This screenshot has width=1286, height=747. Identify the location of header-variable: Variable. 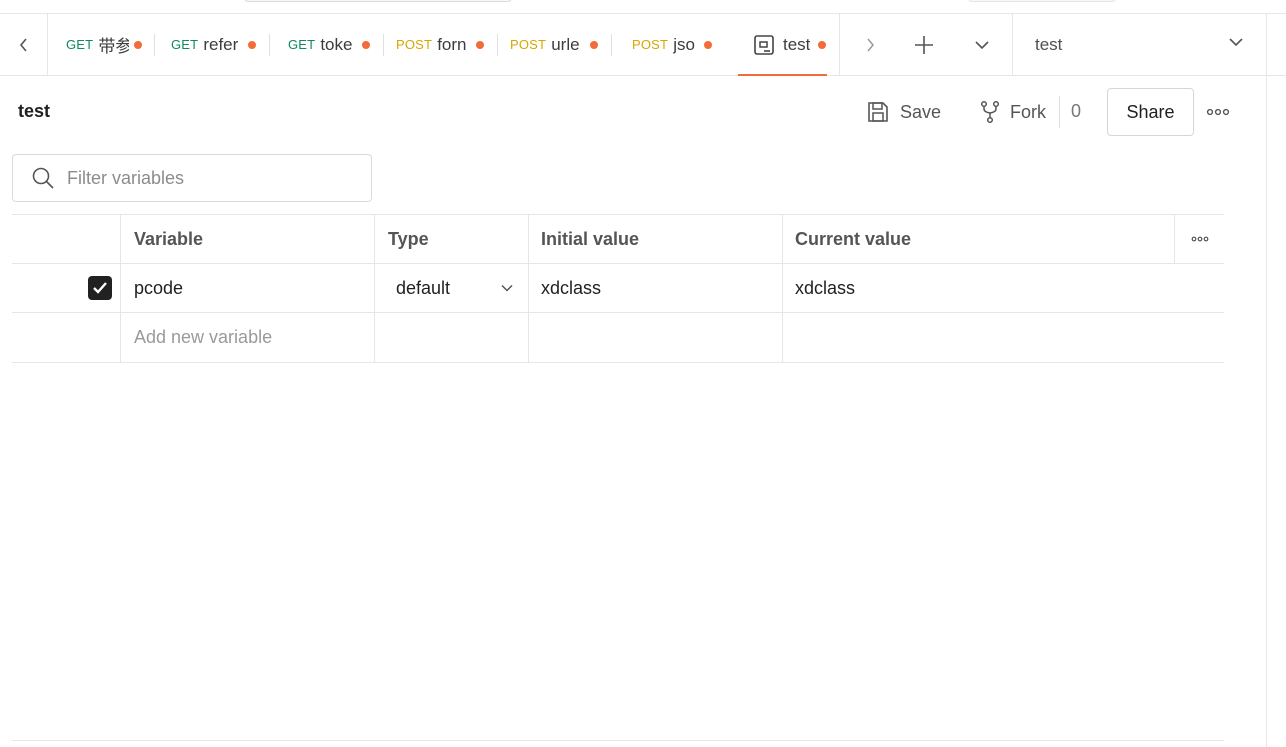
(247, 239).